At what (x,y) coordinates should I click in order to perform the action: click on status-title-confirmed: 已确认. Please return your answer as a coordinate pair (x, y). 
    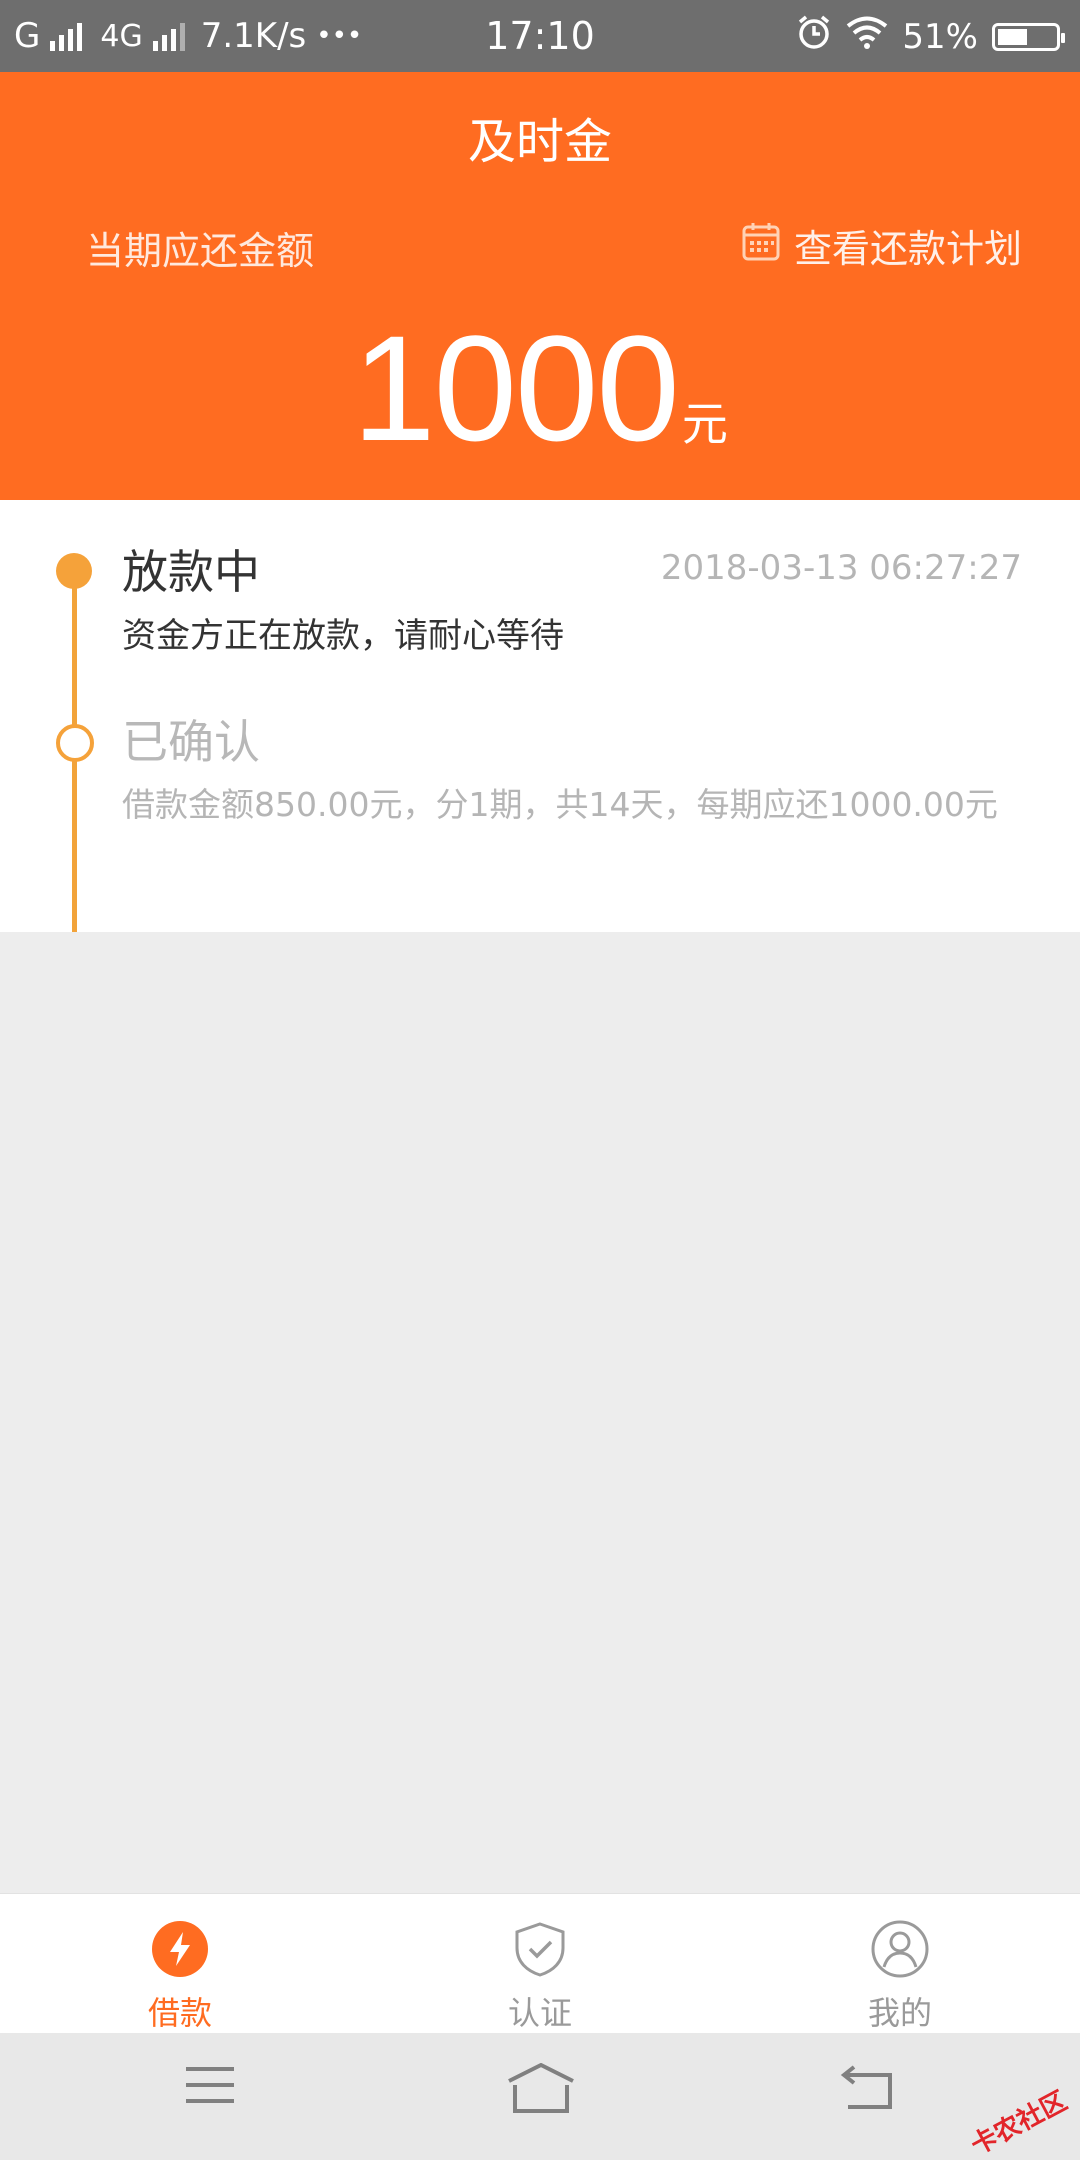
    Looking at the image, I should click on (191, 742).